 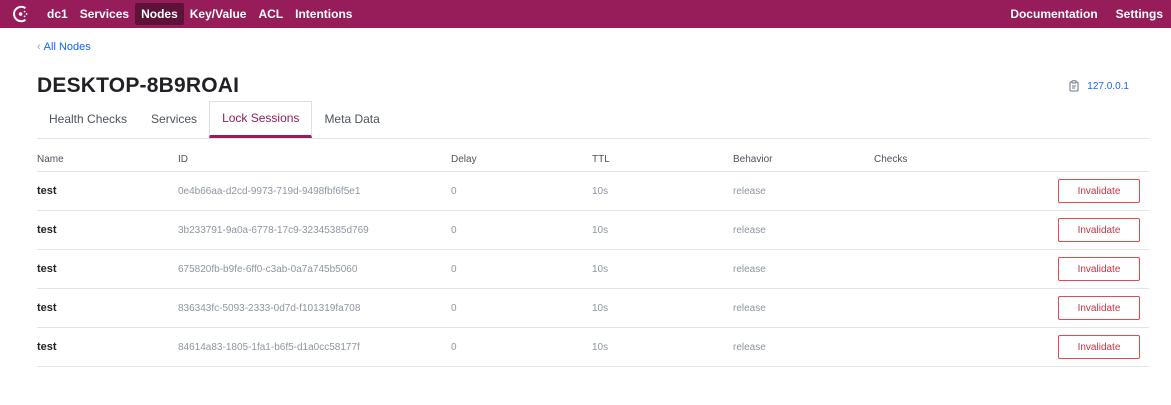 I want to click on nav-intentions: Intentions, so click(x=323, y=14).